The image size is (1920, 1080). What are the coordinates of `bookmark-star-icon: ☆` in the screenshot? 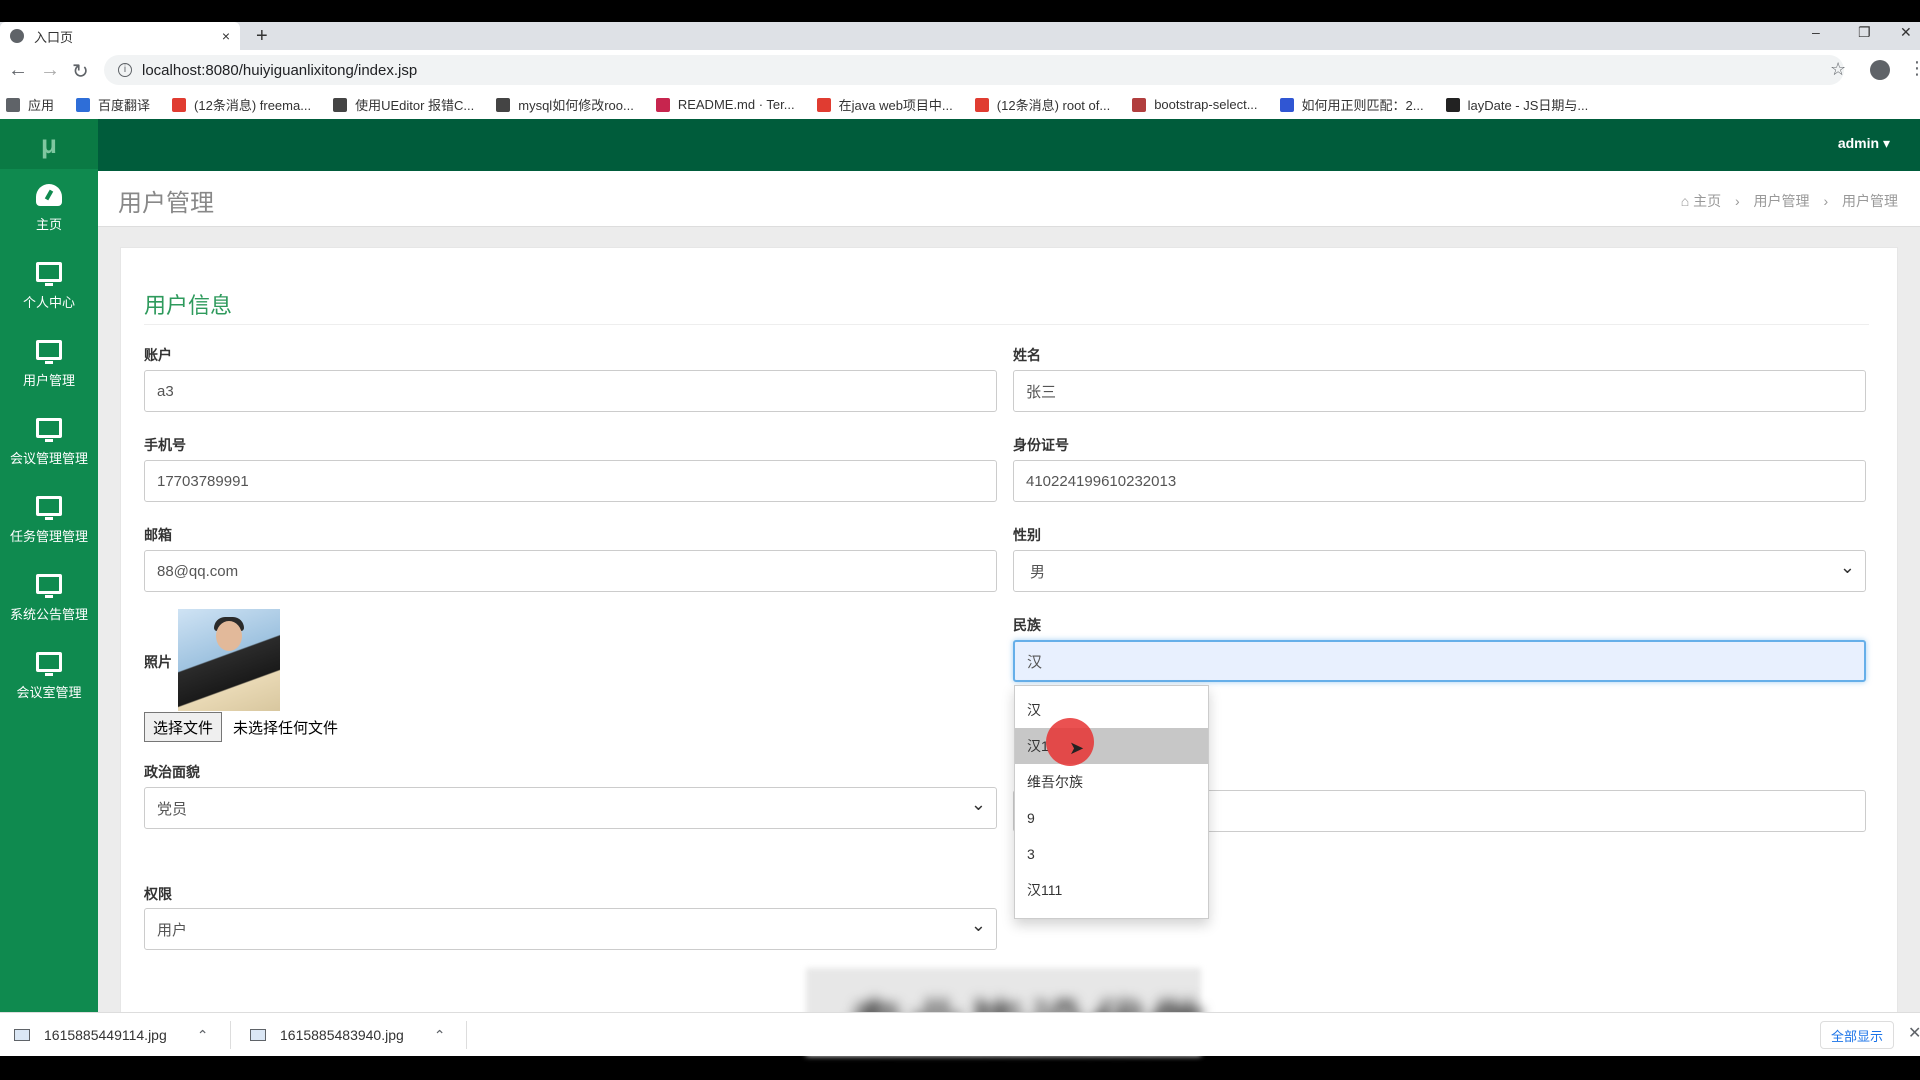 It's located at (1838, 69).